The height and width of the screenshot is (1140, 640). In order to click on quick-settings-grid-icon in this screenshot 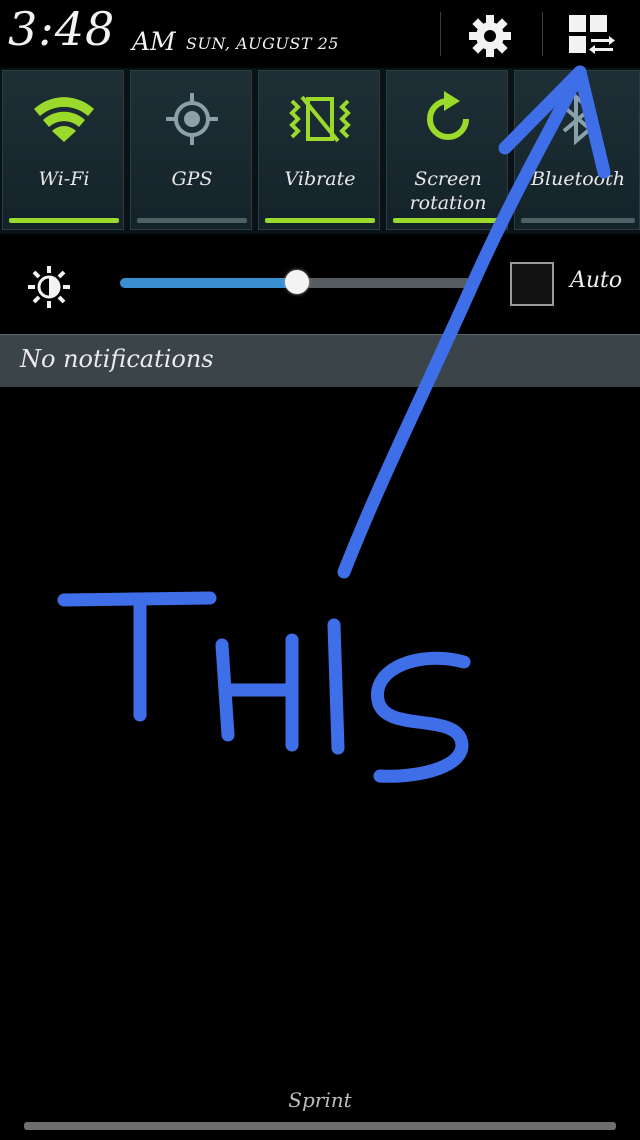, I will do `click(592, 34)`.